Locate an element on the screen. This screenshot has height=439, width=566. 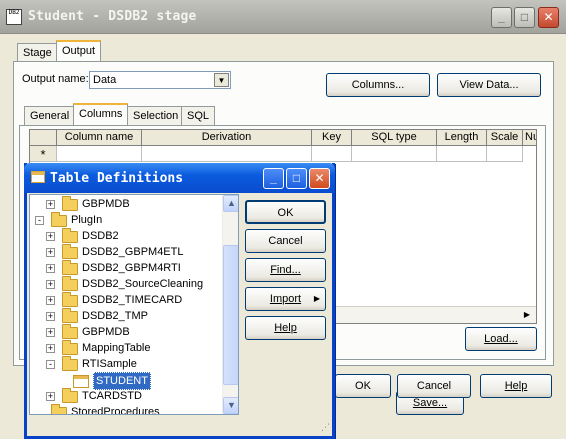
tree-item-label: DSDB2_SourceCleaning is located at coordinates (143, 284).